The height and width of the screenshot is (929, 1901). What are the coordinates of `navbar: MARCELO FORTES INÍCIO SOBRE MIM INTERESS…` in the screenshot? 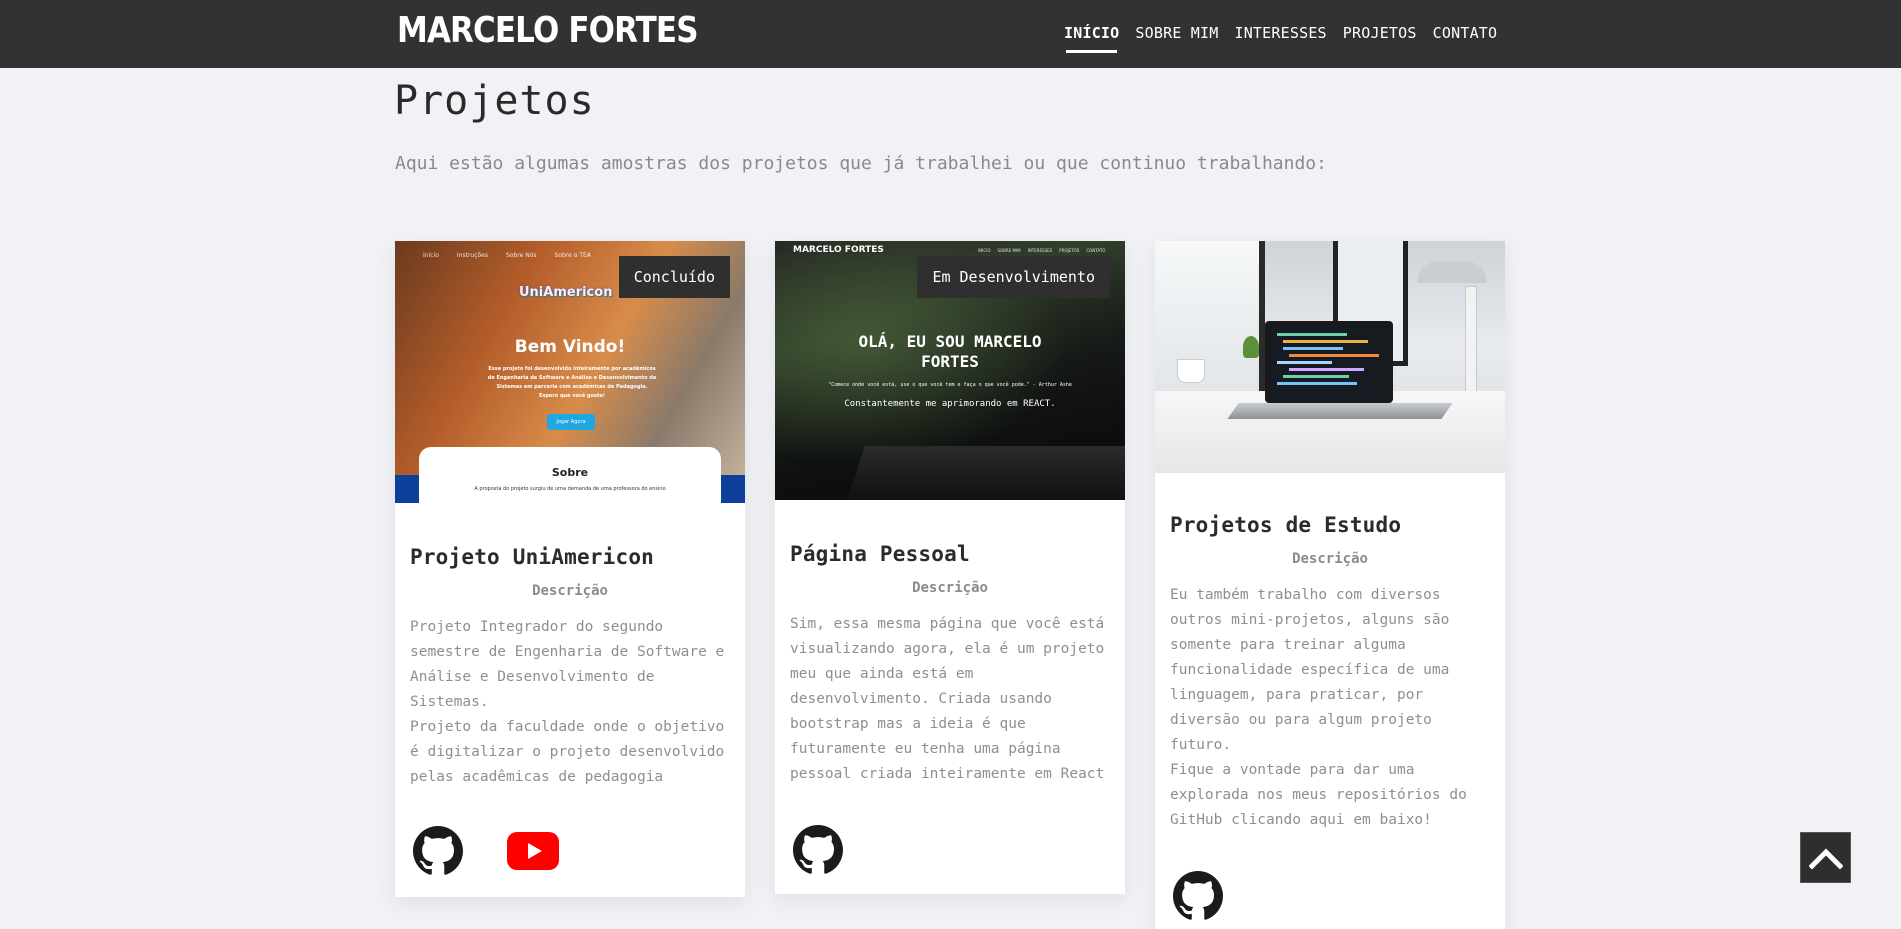 It's located at (950, 34).